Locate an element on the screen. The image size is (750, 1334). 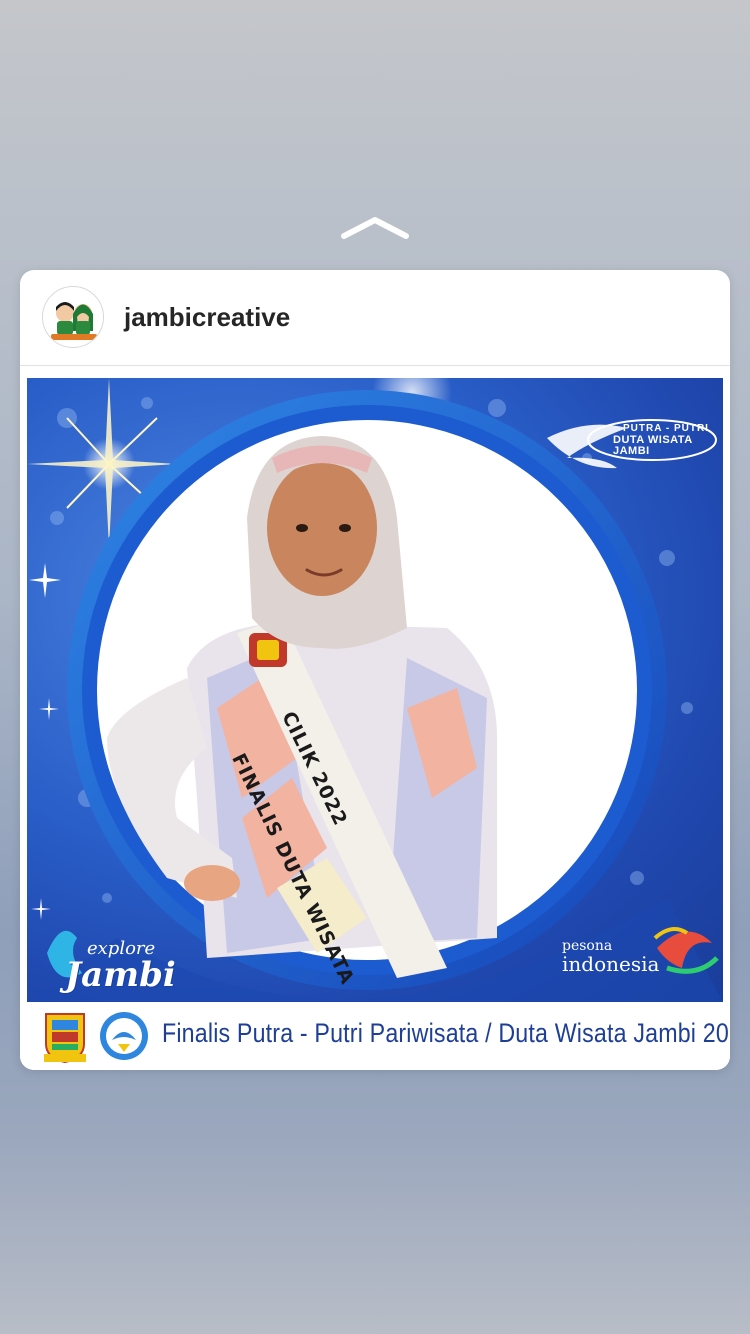
explore-jambi-logo: explore Jambi is located at coordinates (120, 966).